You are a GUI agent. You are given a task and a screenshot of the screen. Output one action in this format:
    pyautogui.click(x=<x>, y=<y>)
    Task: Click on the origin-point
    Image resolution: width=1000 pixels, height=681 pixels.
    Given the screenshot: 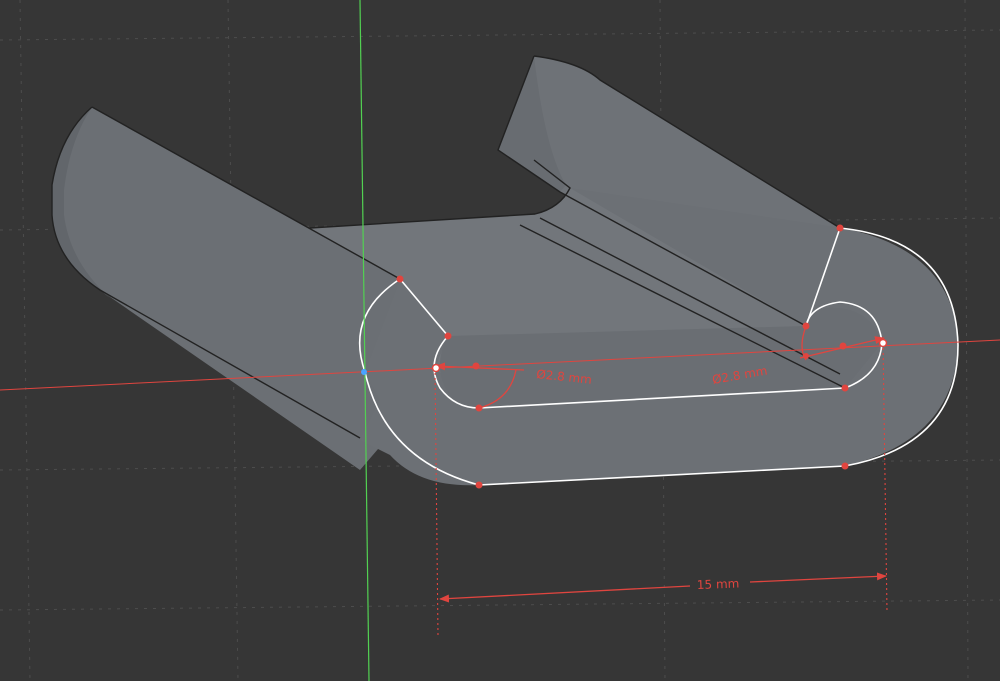 What is the action you would take?
    pyautogui.click(x=364, y=372)
    